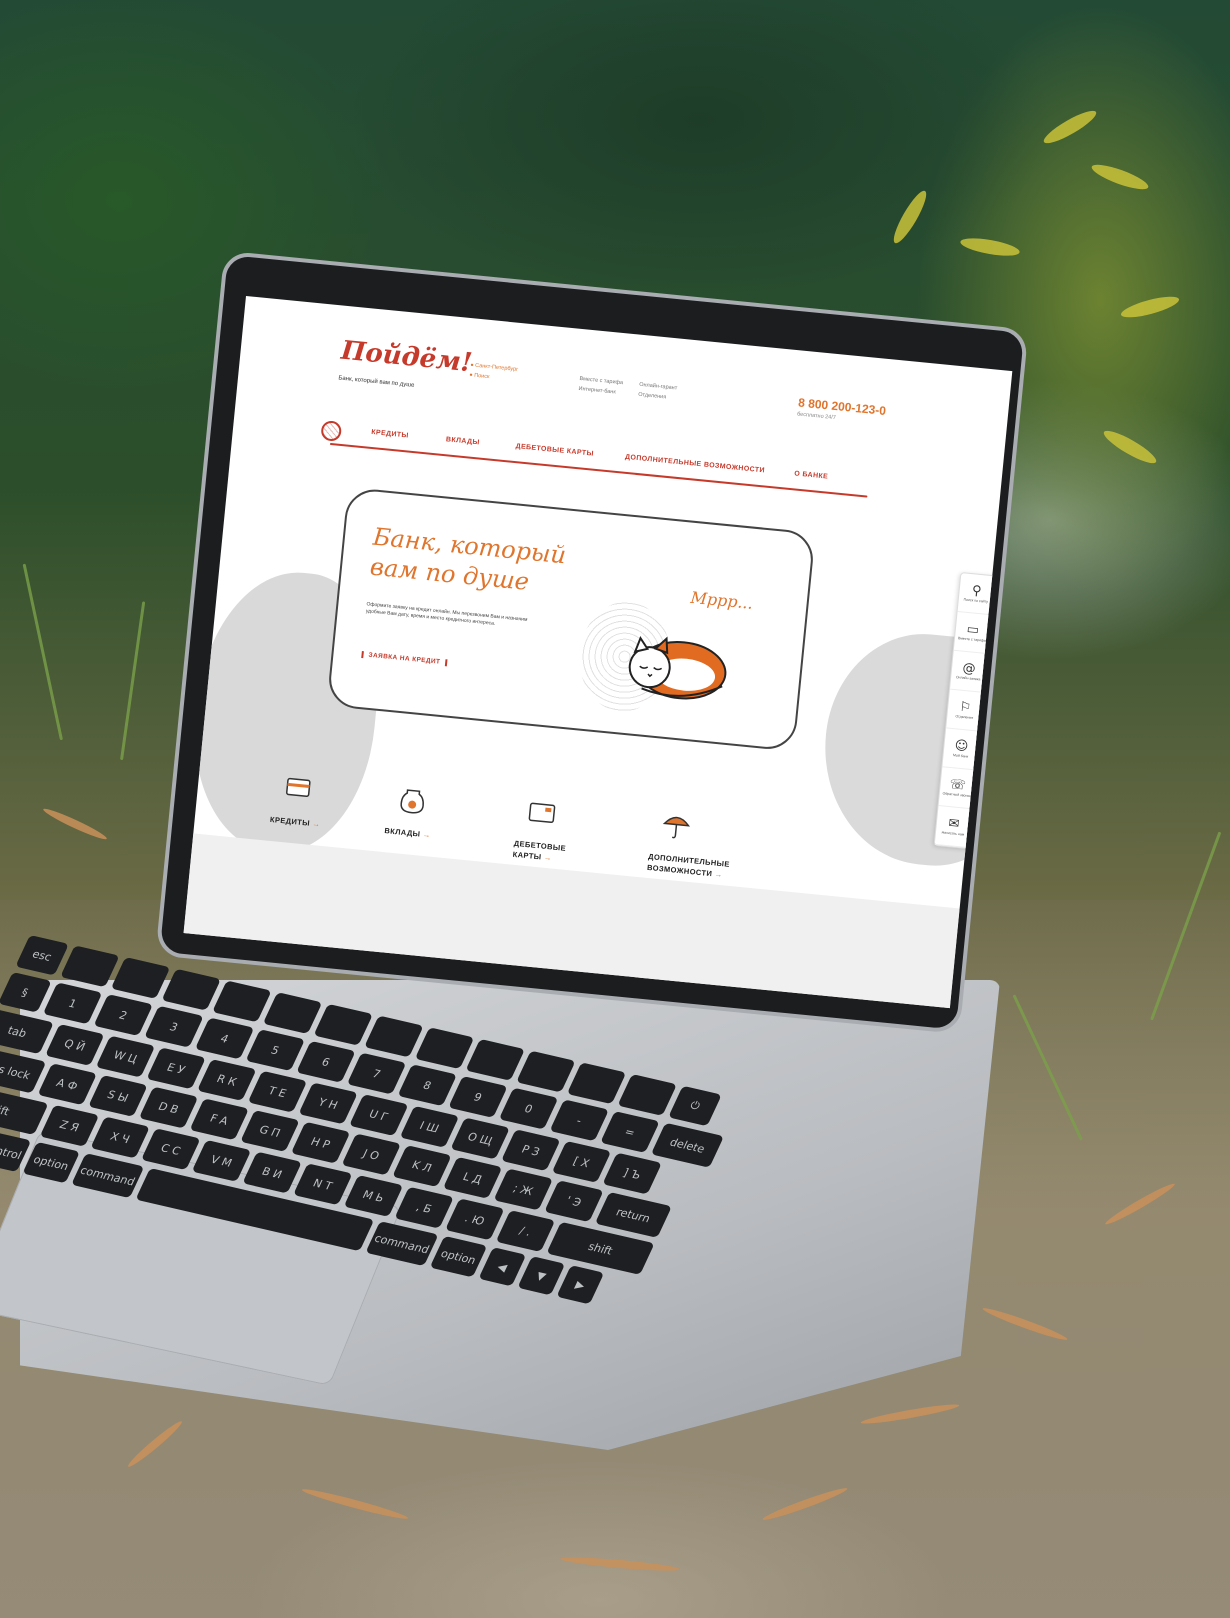  What do you see at coordinates (976, 600) in the screenshot?
I see `sidebar-item-label: Поиск по сайту` at bounding box center [976, 600].